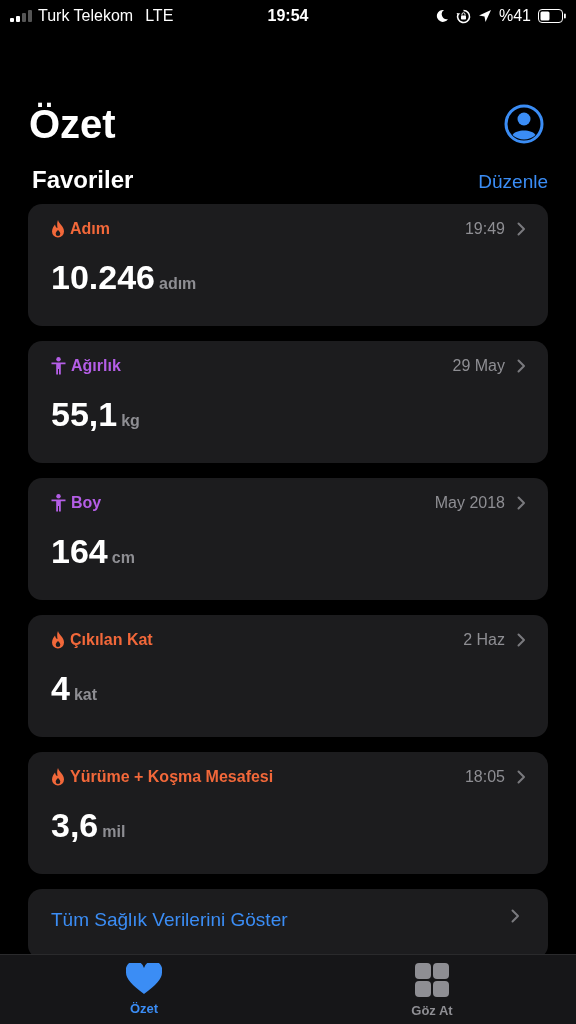 The height and width of the screenshot is (1024, 576). What do you see at coordinates (478, 366) in the screenshot?
I see `metric-date: 29 May` at bounding box center [478, 366].